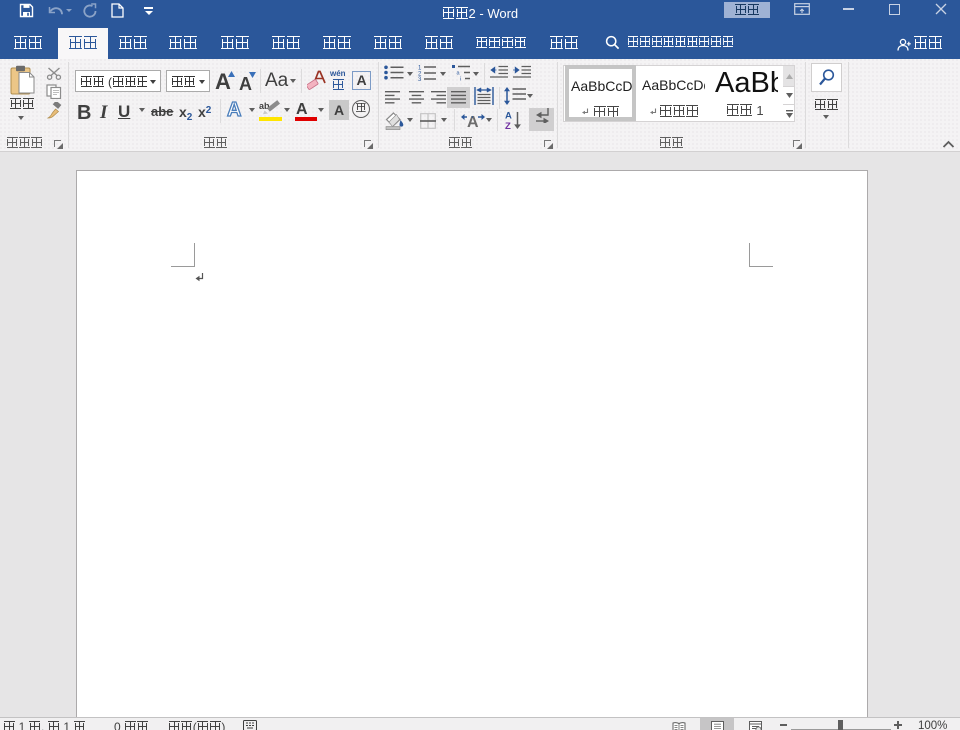 The height and width of the screenshot is (730, 960). What do you see at coordinates (508, 125) in the screenshot?
I see `svg-text: Z` at bounding box center [508, 125].